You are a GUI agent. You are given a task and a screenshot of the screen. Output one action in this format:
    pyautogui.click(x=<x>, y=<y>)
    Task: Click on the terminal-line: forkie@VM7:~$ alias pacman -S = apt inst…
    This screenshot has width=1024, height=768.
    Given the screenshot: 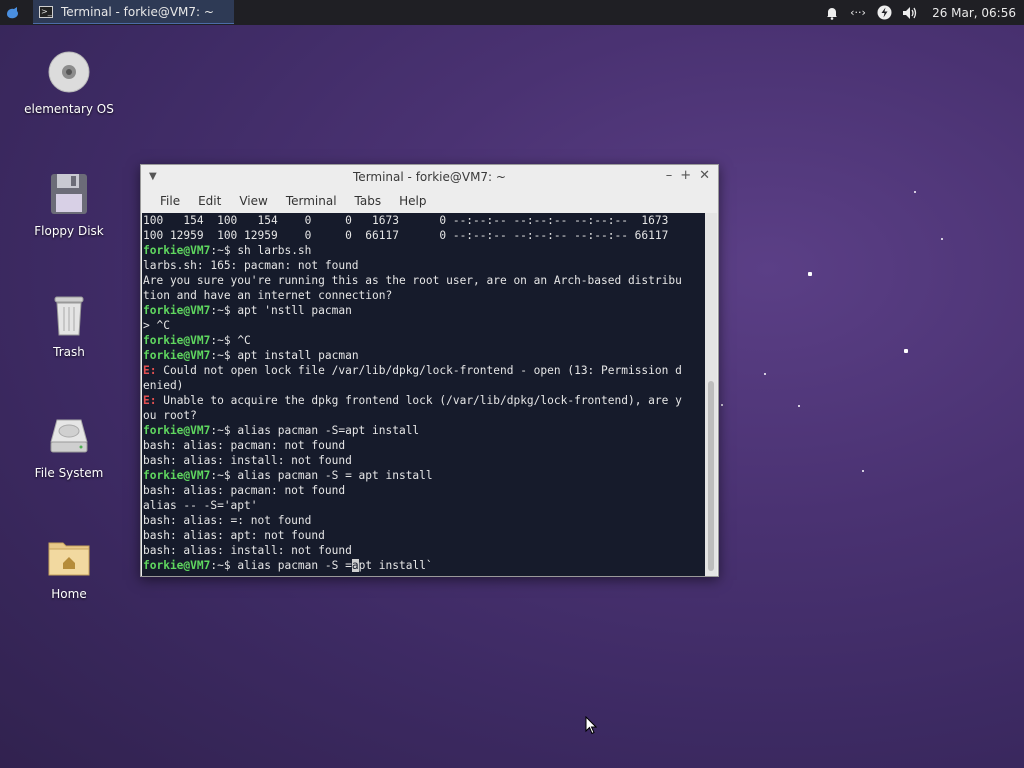 What is the action you would take?
    pyautogui.click(x=424, y=475)
    